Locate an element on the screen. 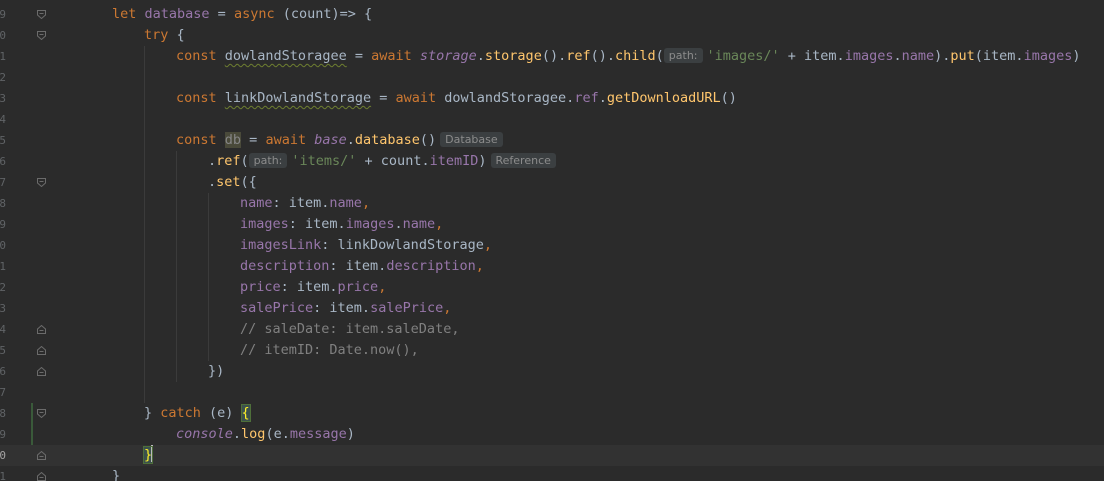 The image size is (1104, 481). code-line: } is located at coordinates (552, 473).